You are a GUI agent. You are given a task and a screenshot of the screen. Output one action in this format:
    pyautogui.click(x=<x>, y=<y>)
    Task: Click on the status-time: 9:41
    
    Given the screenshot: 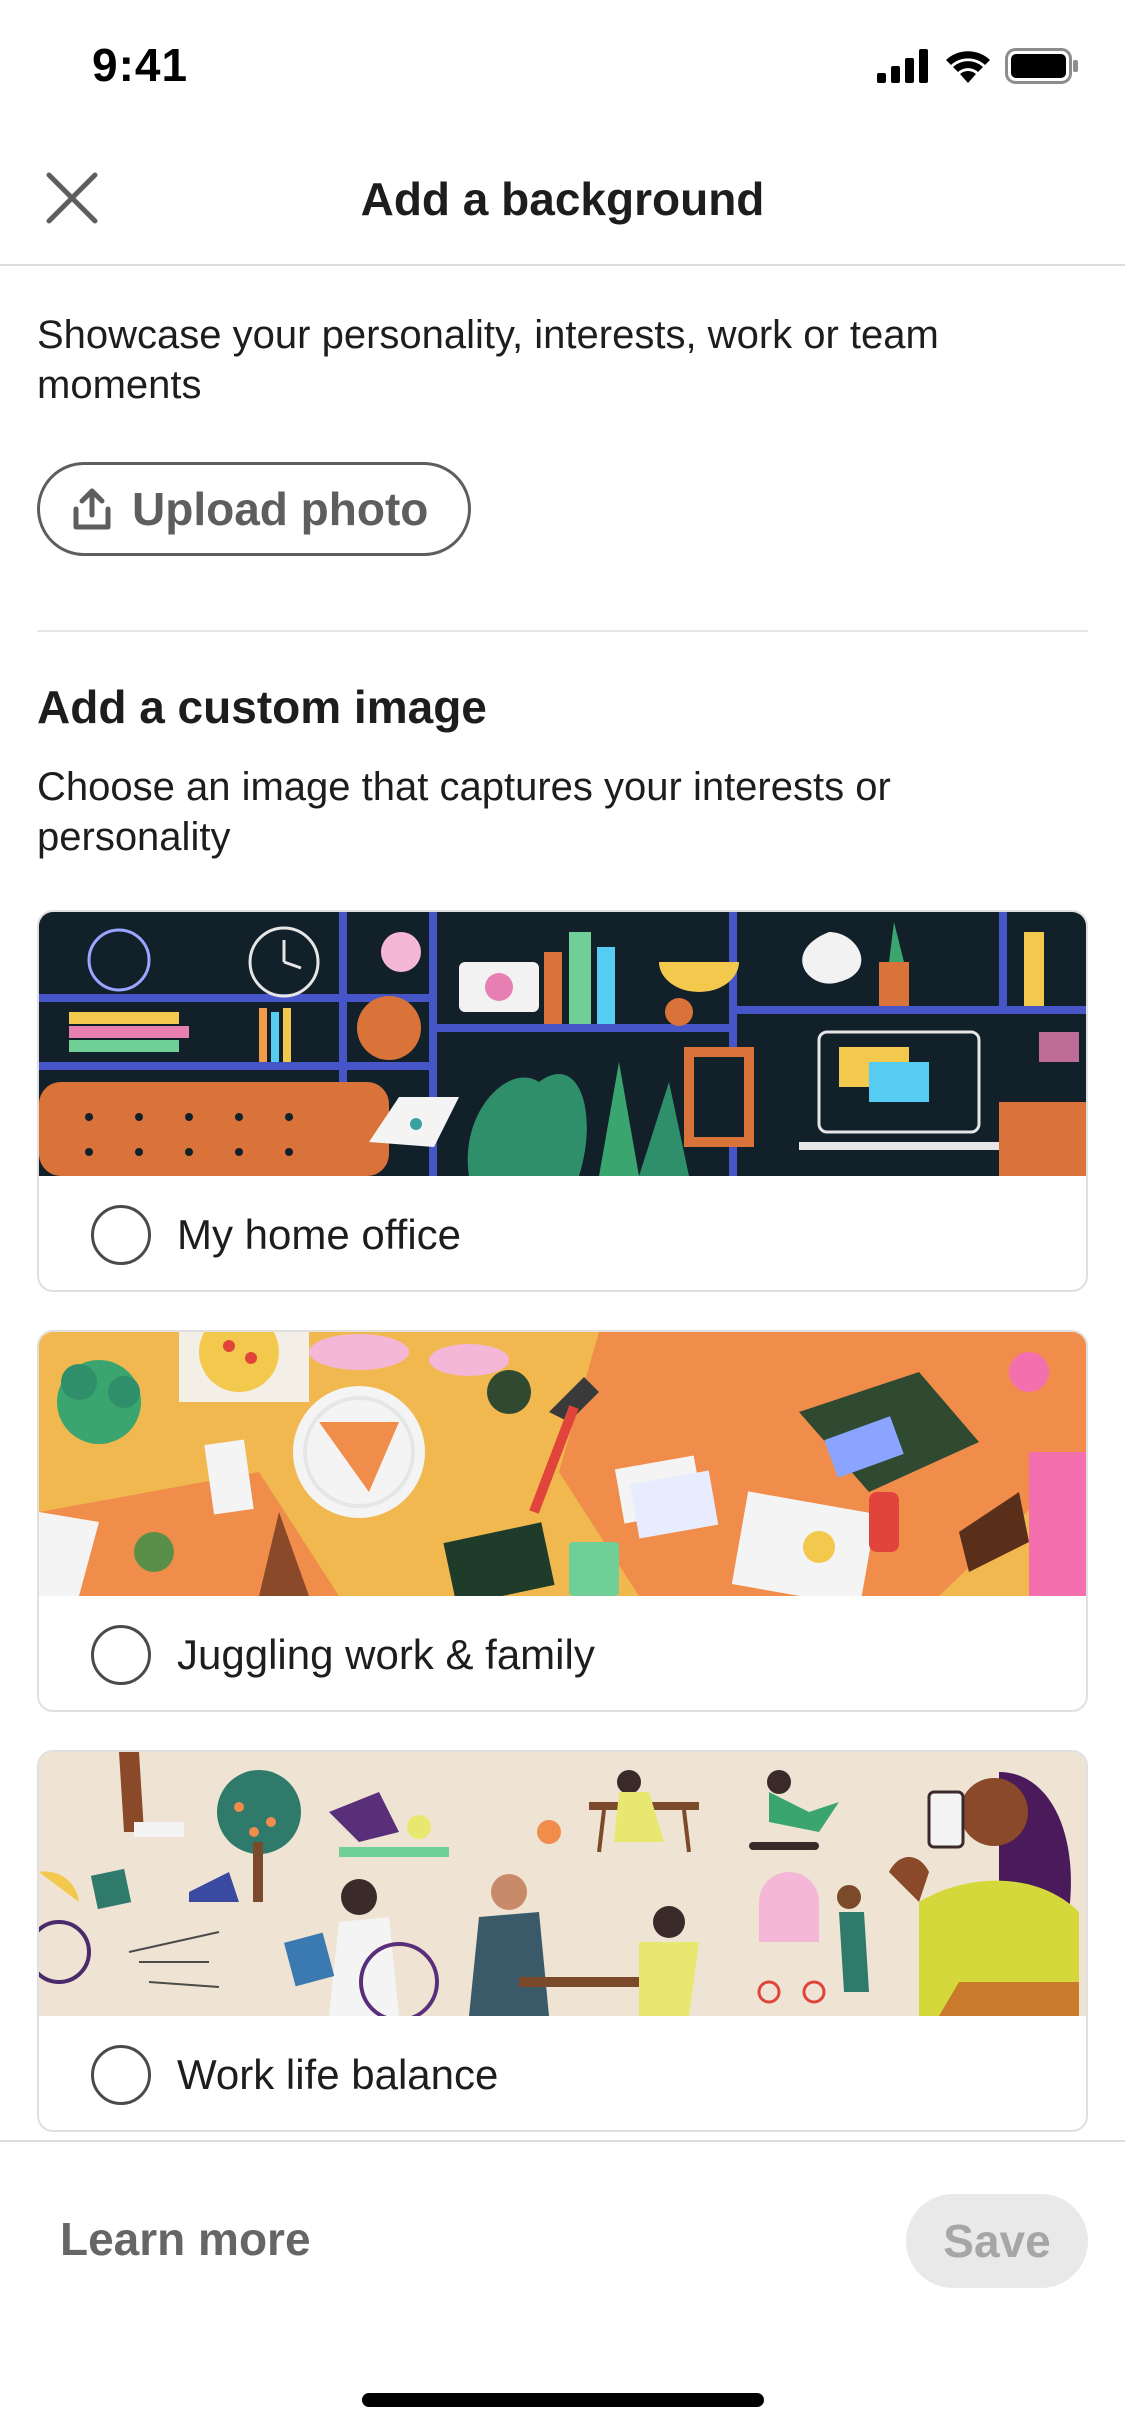 What is the action you would take?
    pyautogui.click(x=140, y=65)
    